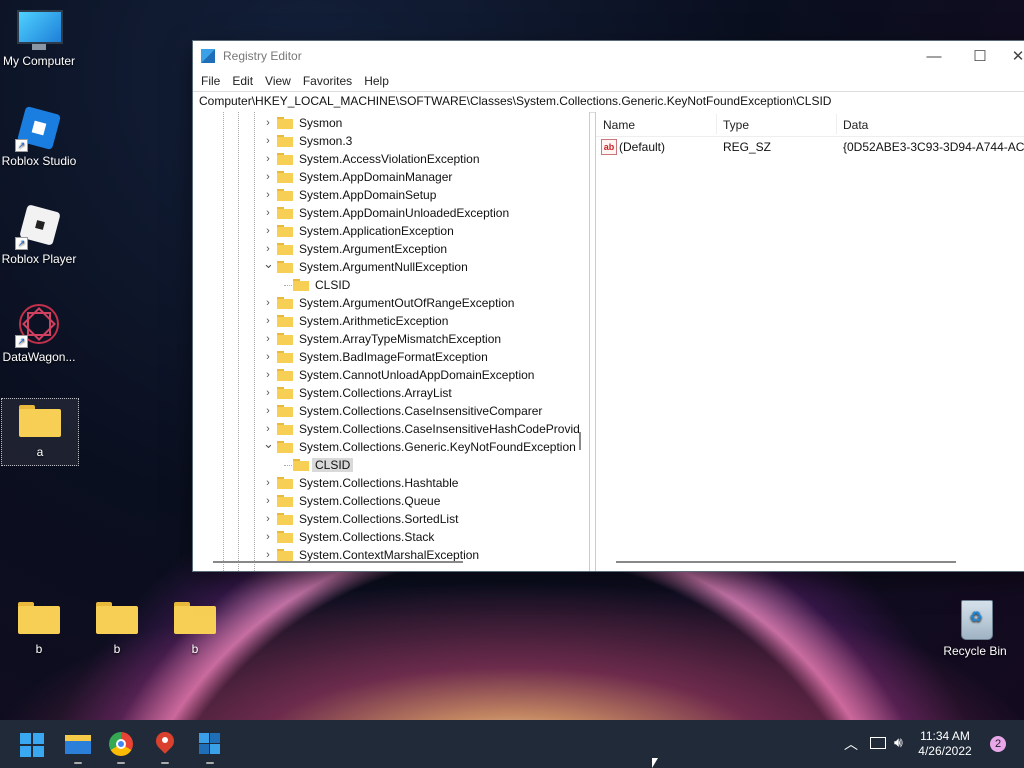 The height and width of the screenshot is (768, 1024). Describe the element at coordinates (381, 357) in the screenshot. I see `tree-node: › System.BadImageFormatException` at that location.